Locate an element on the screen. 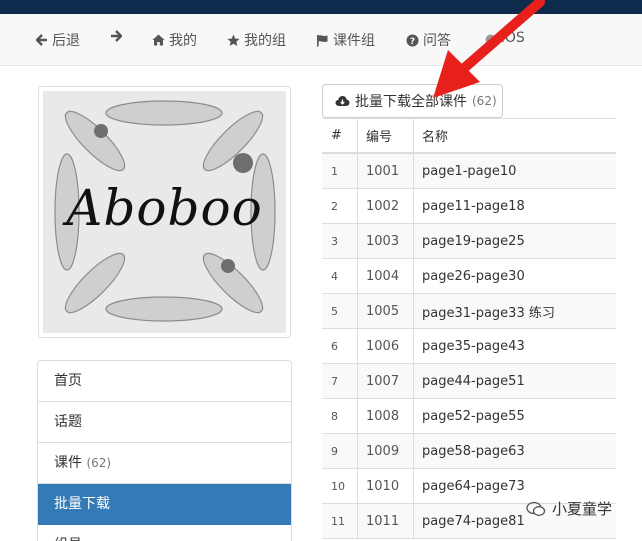 The image size is (642, 541). row-code: 1008 is located at coordinates (386, 416).